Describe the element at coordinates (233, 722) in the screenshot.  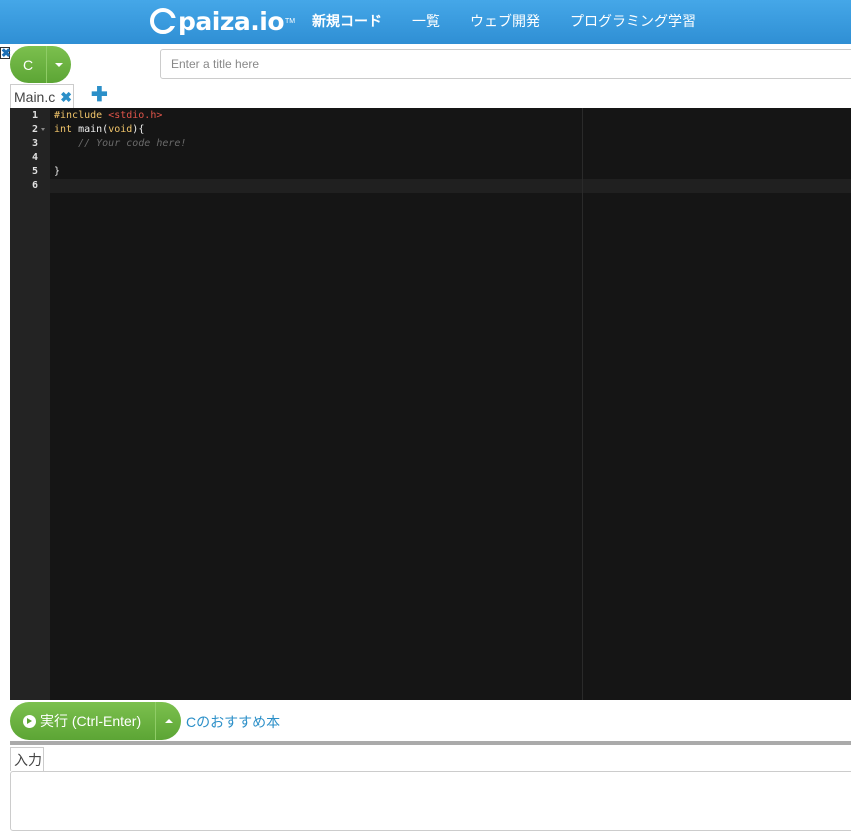
I see `recommended-books-link: Cのおすすめ本` at that location.